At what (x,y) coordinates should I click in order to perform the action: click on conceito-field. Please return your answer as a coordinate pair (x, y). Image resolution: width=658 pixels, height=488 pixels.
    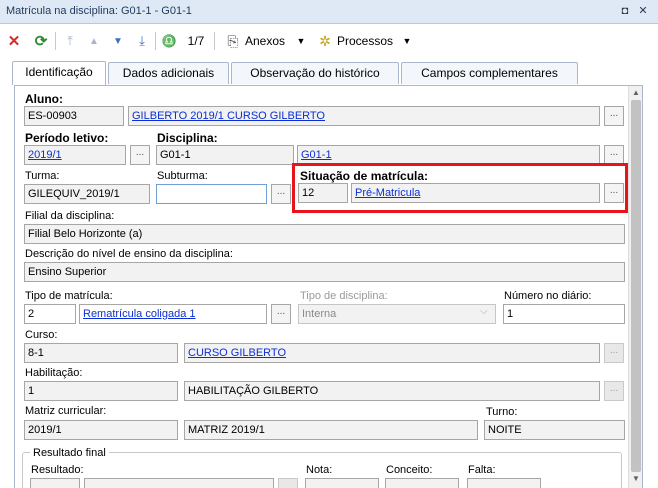
    Looking at the image, I should click on (422, 483).